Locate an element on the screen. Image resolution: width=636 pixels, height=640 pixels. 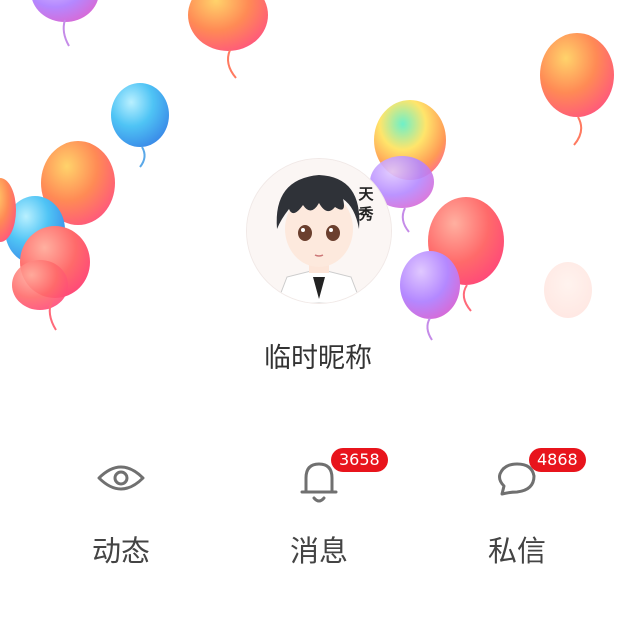
tab-activity-label: 动态 is located at coordinates (120, 551).